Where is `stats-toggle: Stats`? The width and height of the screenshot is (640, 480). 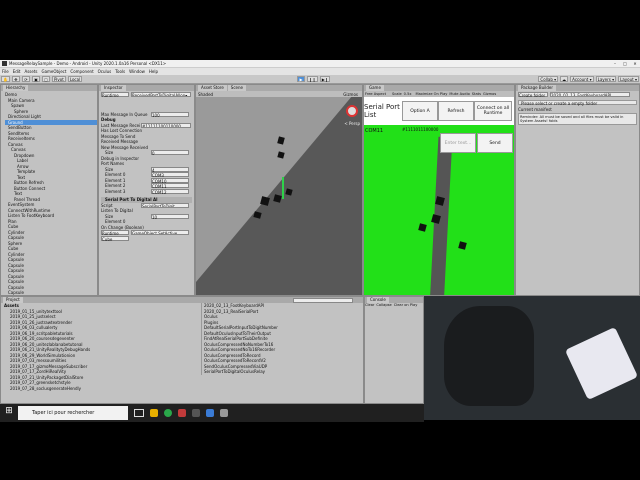
stats-toggle: Stats is located at coordinates (476, 94).